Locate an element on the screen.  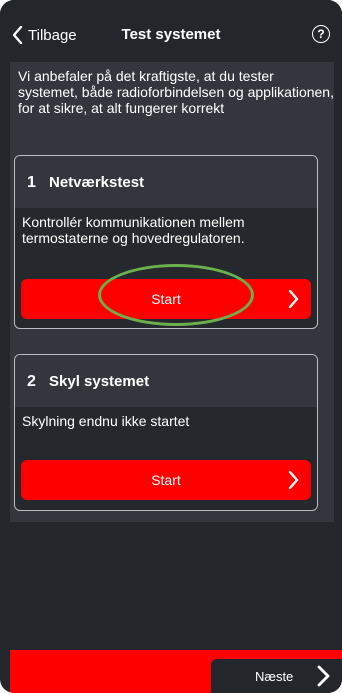
card-number: 2 is located at coordinates (31, 381).